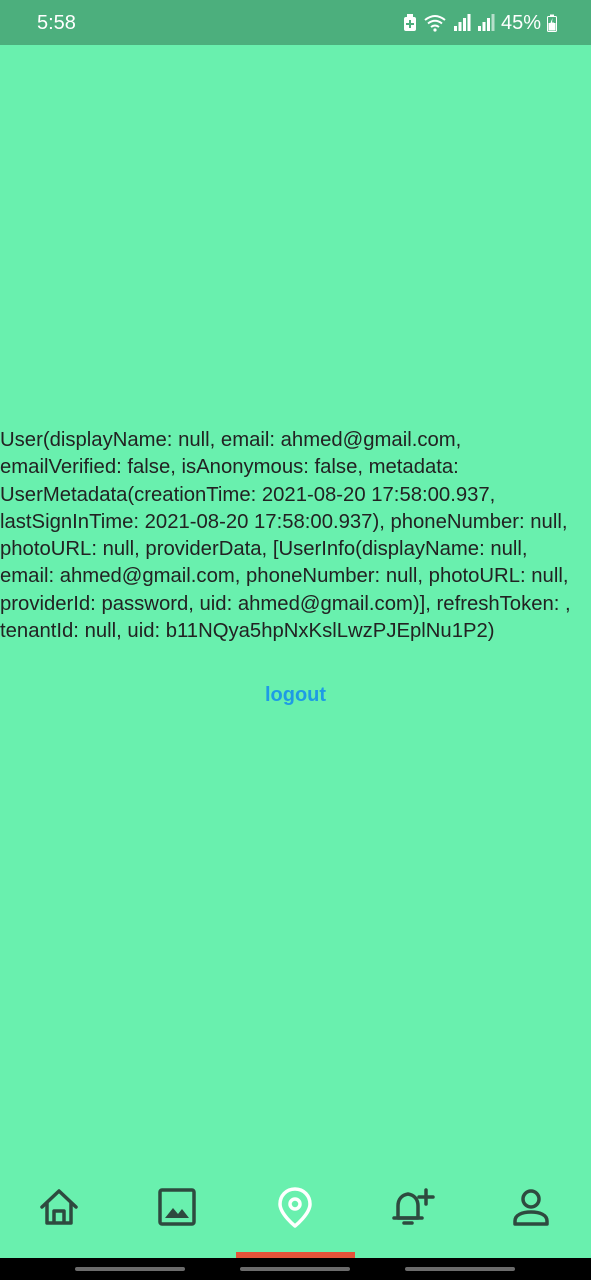 The height and width of the screenshot is (1280, 591). I want to click on nav-home, so click(59, 1215).